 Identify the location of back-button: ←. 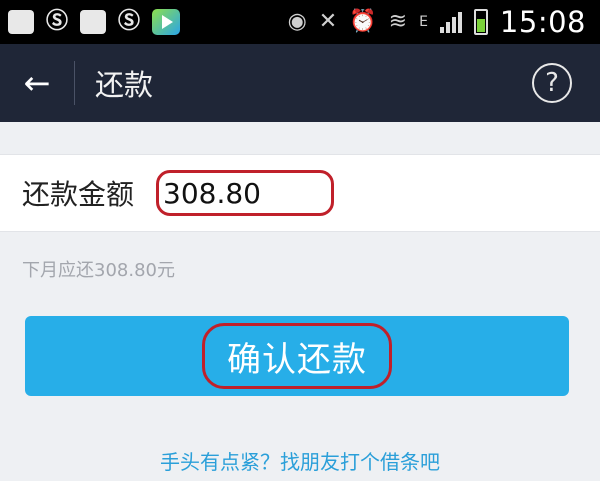
(37, 83).